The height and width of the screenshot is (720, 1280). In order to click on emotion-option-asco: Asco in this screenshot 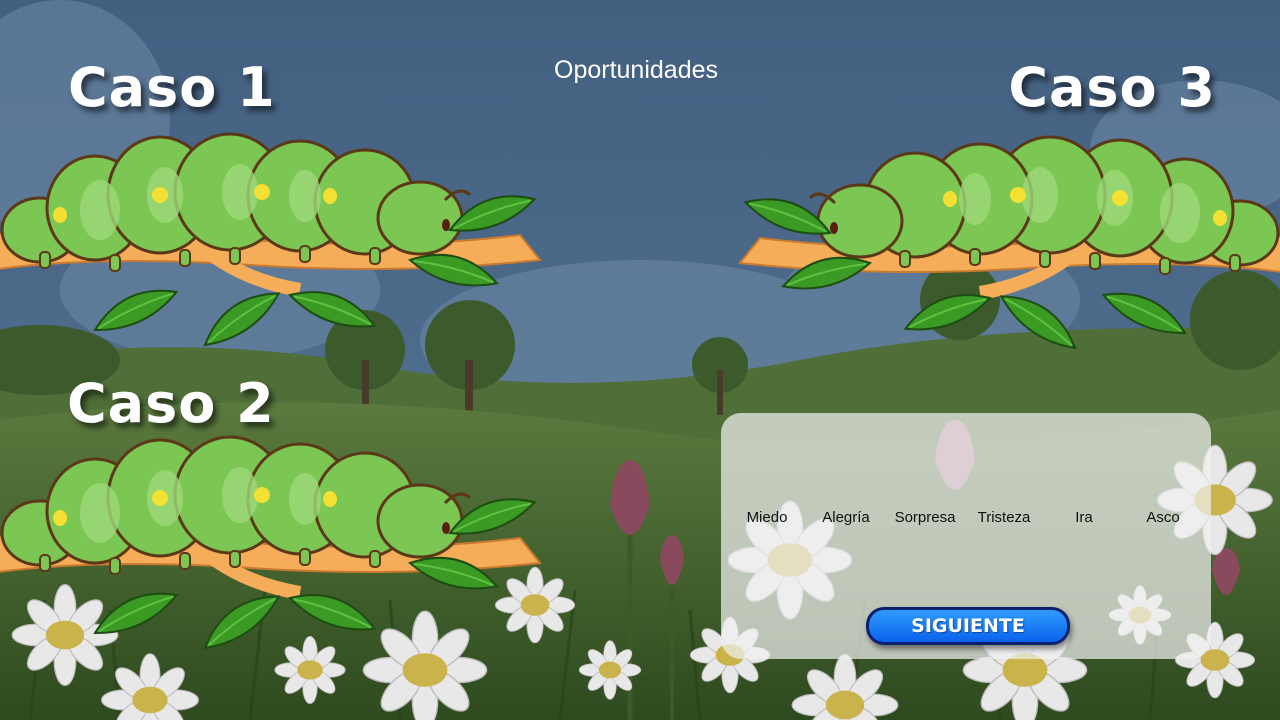, I will do `click(1163, 517)`.